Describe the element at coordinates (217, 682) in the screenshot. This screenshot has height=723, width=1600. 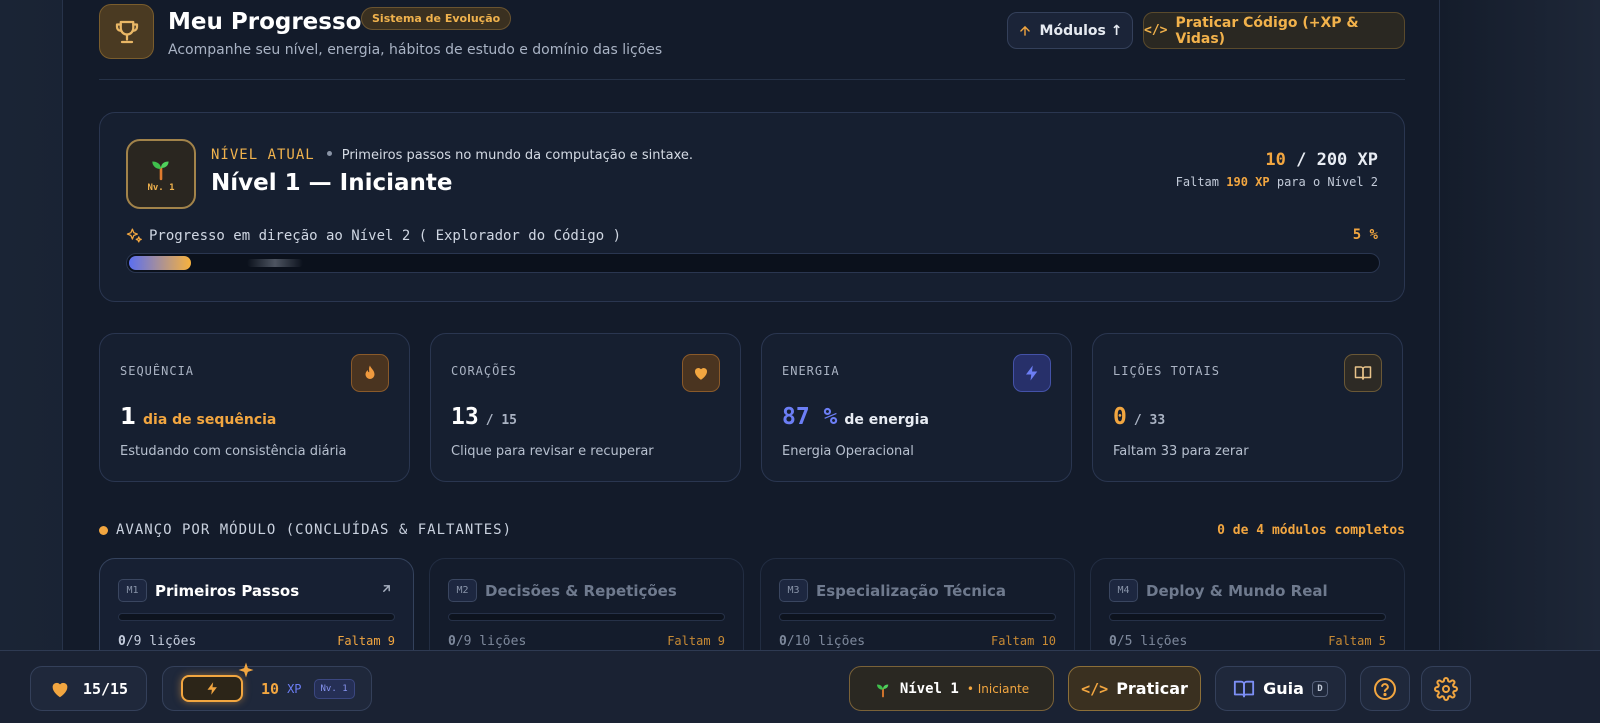
I see `battery-icon` at that location.